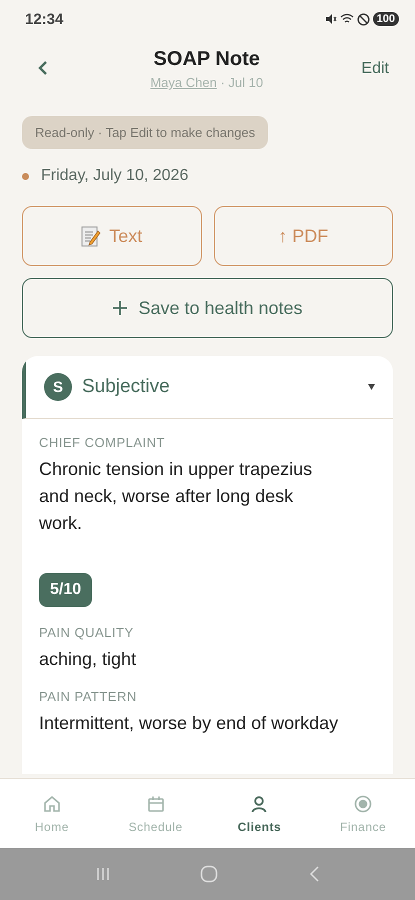 This screenshot has width=415, height=900. What do you see at coordinates (207, 59) in the screenshot?
I see `page-title: SOAP Note` at bounding box center [207, 59].